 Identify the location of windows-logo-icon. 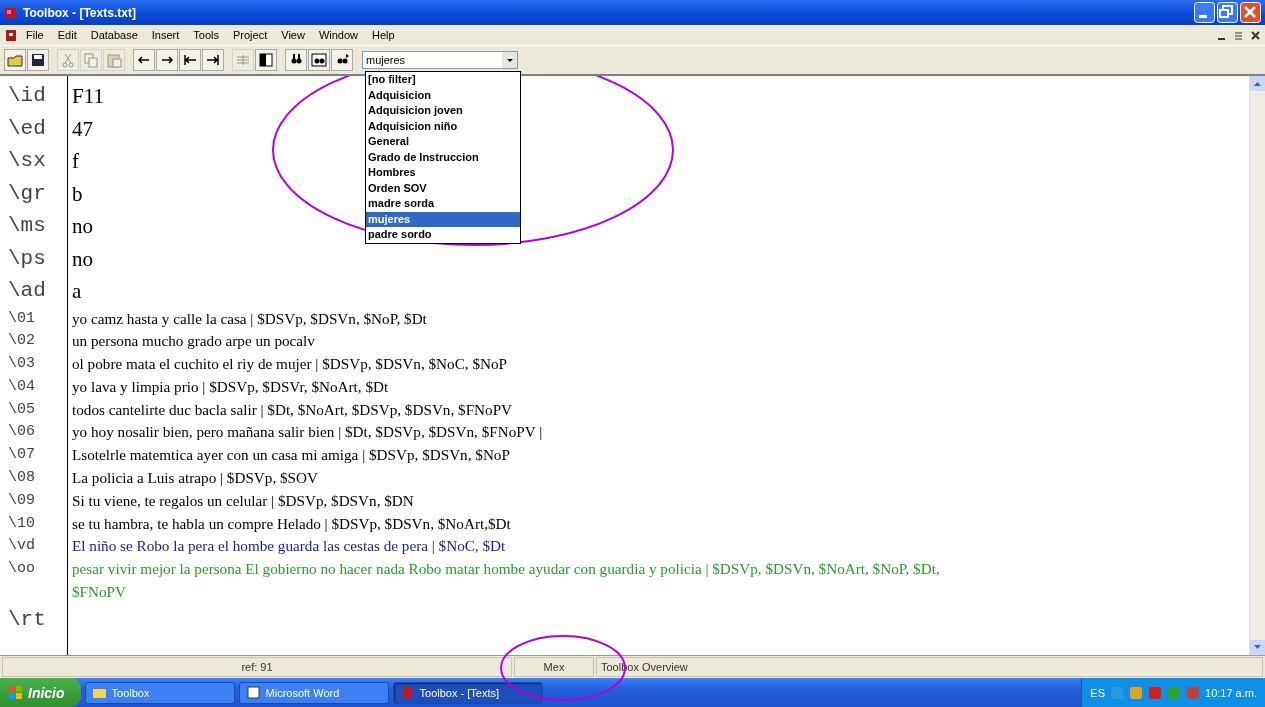
(15, 692).